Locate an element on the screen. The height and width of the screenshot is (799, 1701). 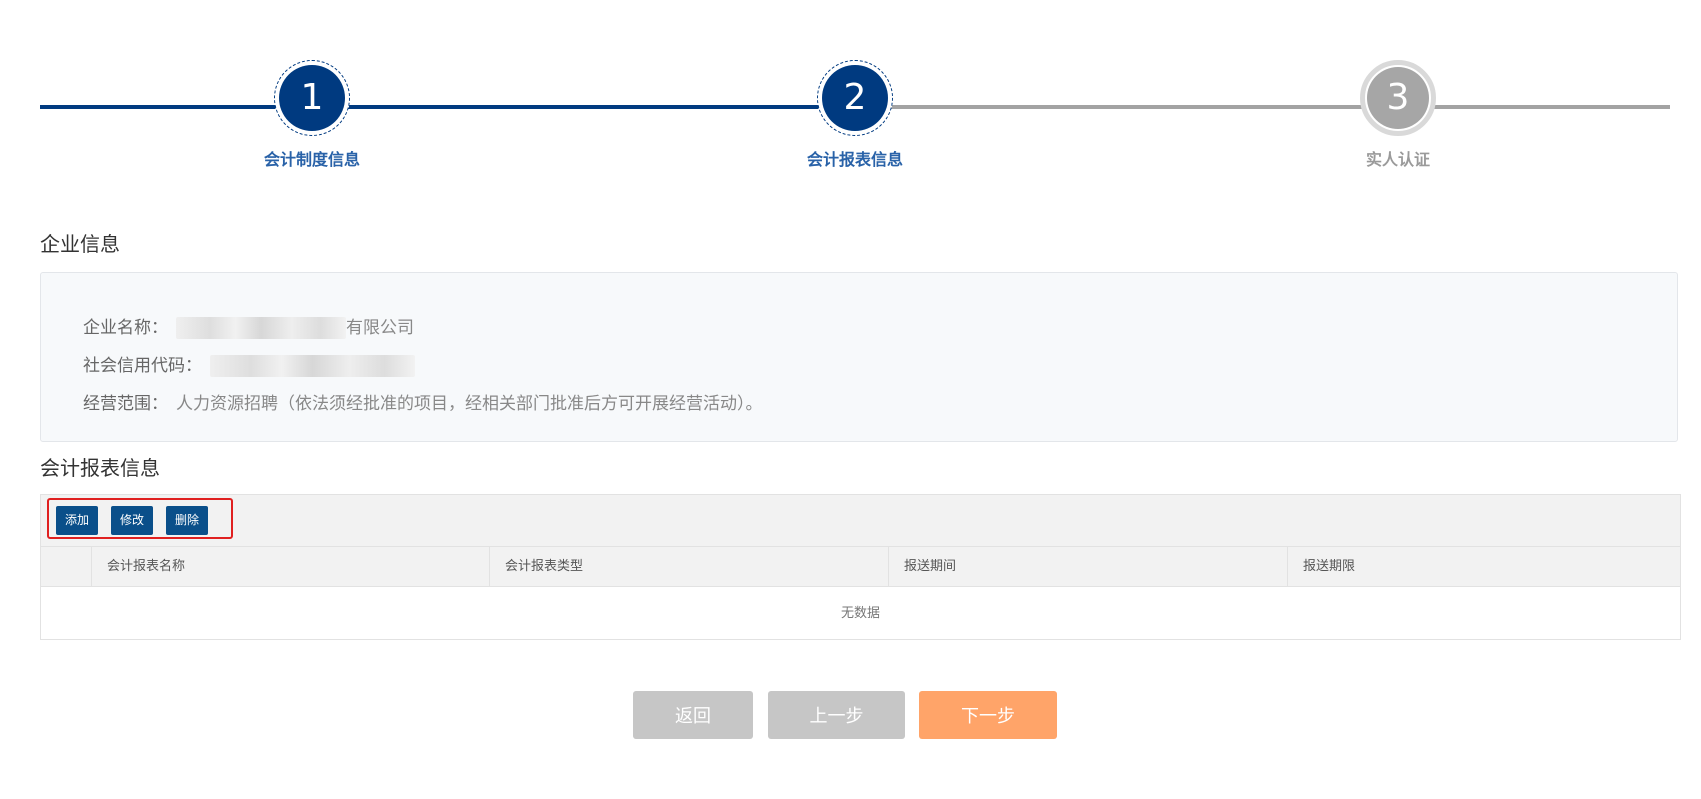
column-header-report-deadline: 报送期限 is located at coordinates (1483, 566).